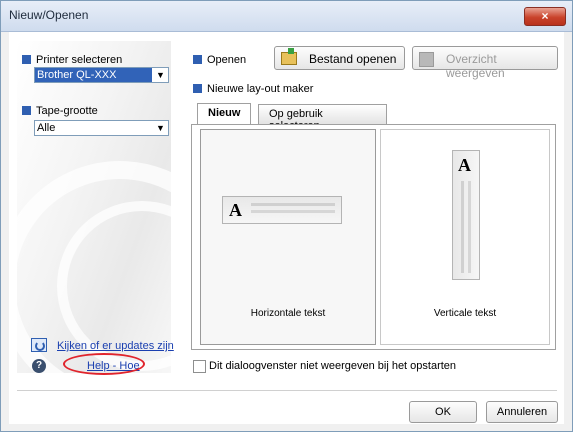  Describe the element at coordinates (286, 16) in the screenshot. I see `title-bar: Nieuw/Openen ×` at that location.